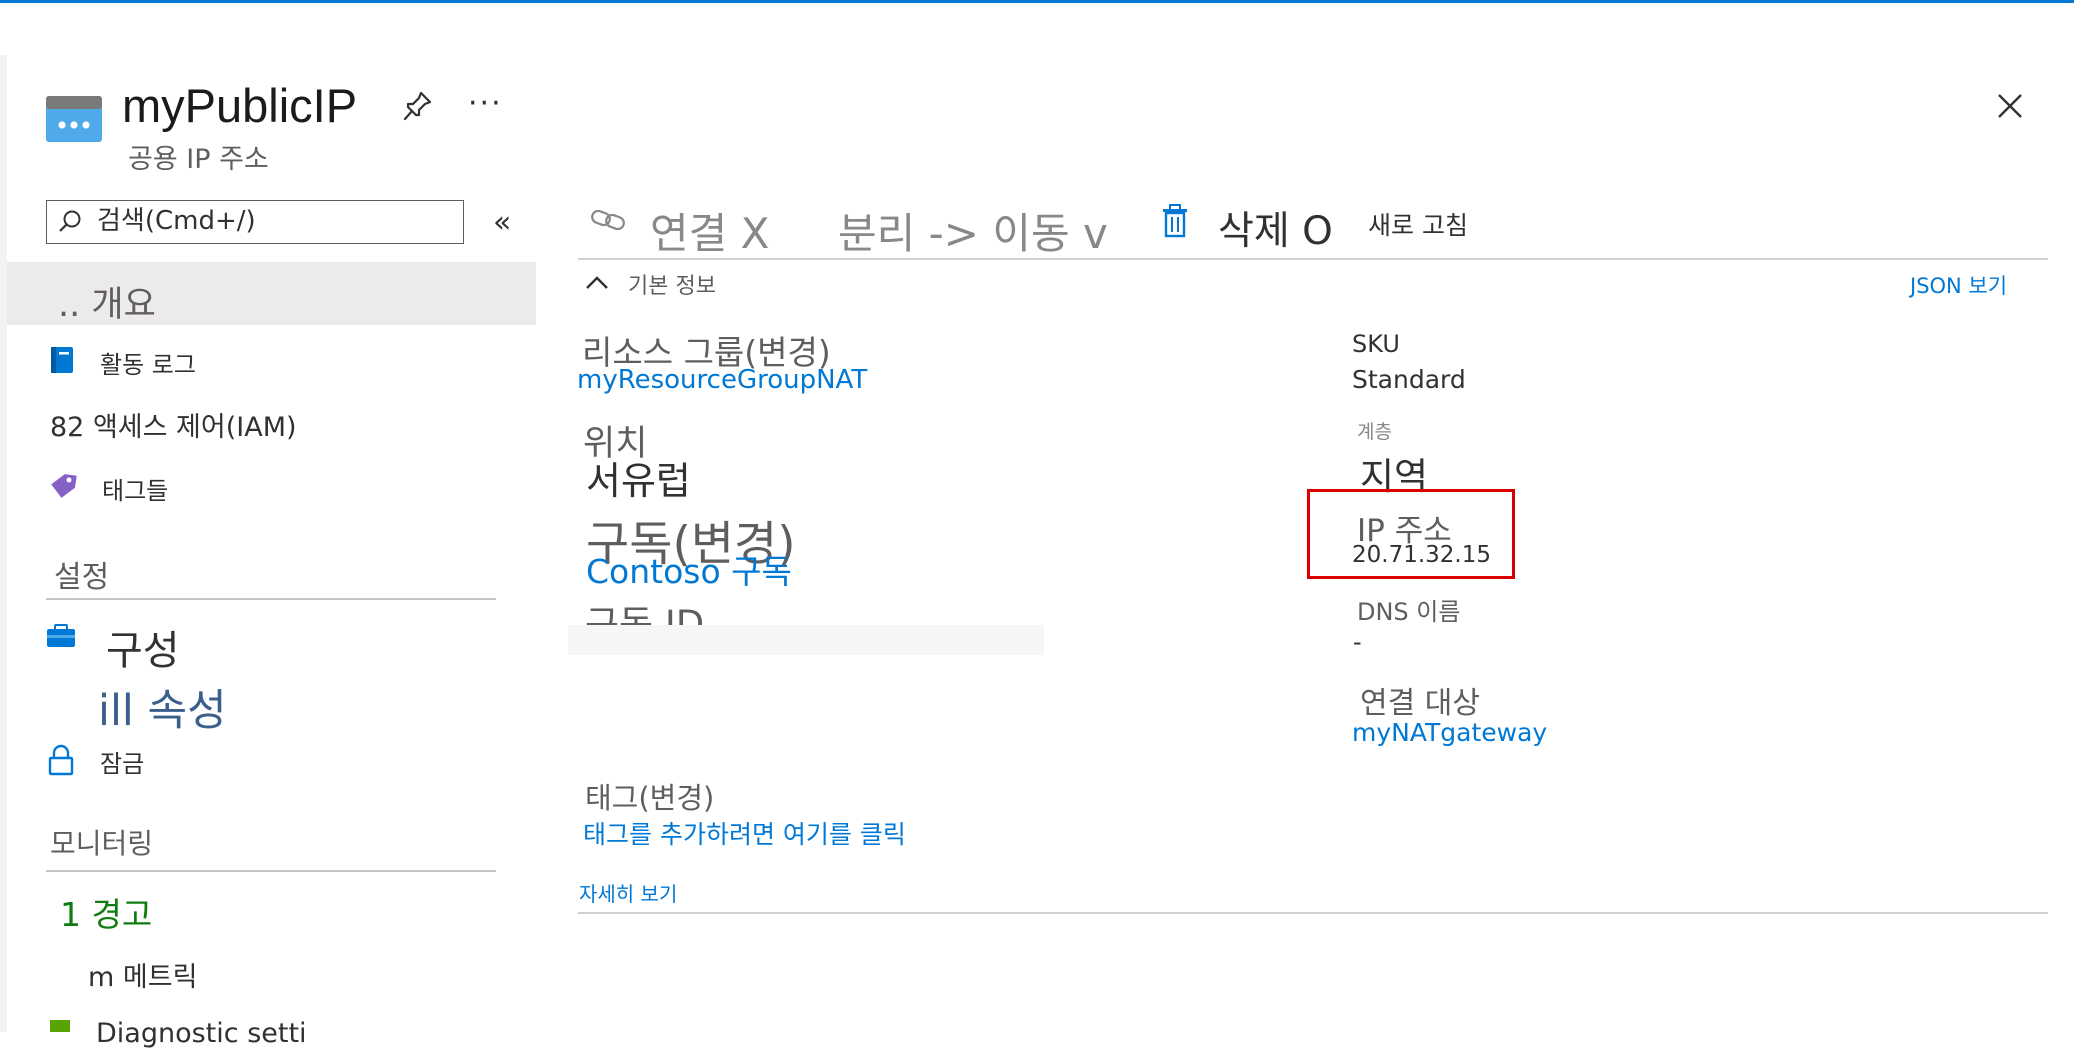 The height and width of the screenshot is (1049, 2074). What do you see at coordinates (1275, 228) in the screenshot?
I see `delete-button: 삭제 O` at bounding box center [1275, 228].